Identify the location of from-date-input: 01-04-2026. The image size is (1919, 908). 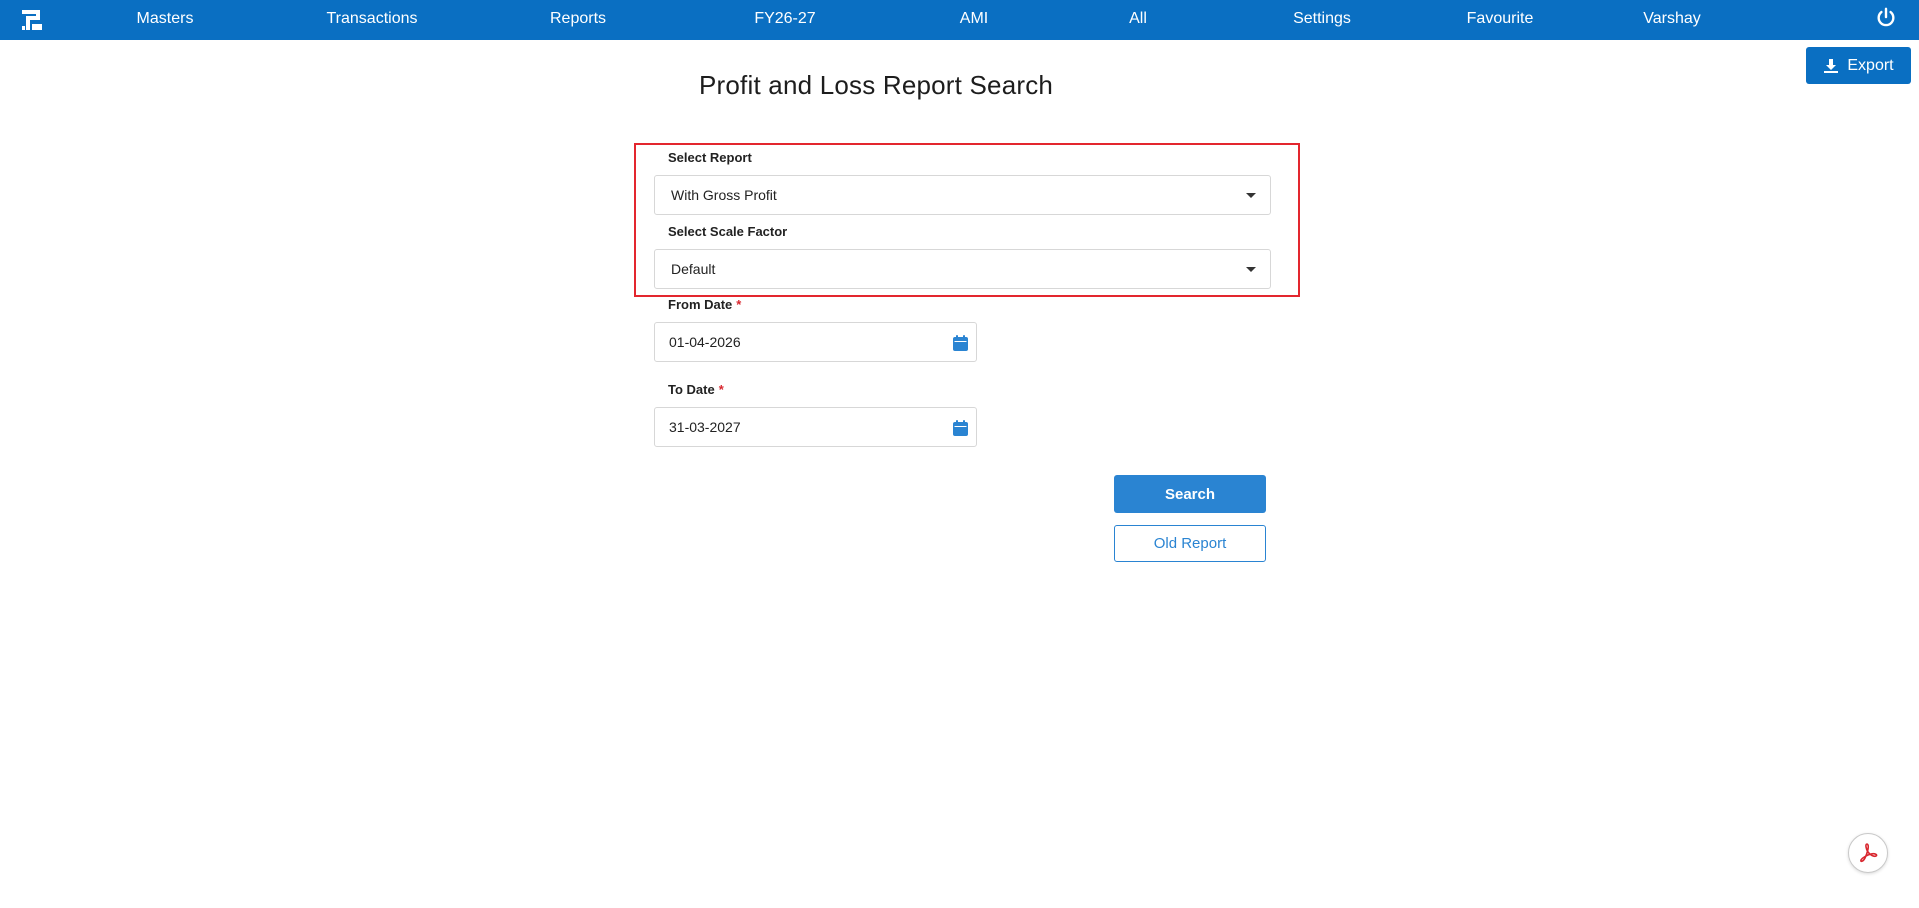
(815, 342).